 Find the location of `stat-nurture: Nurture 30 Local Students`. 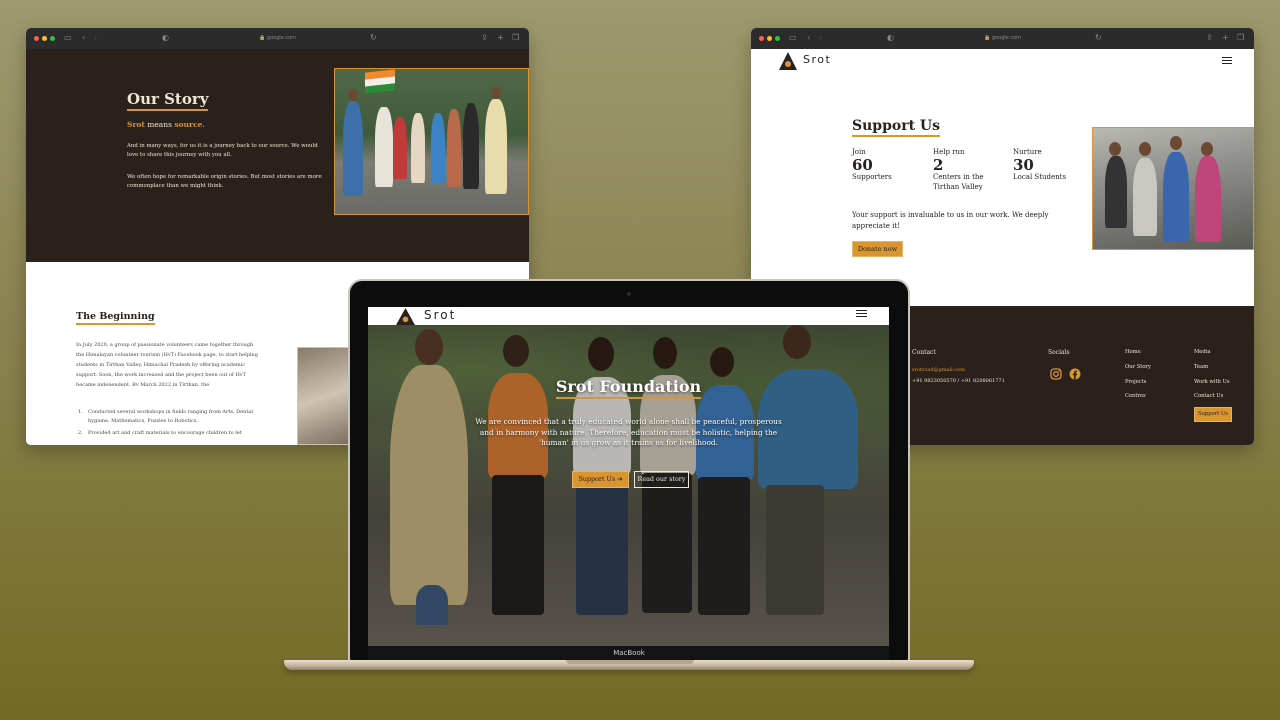

stat-nurture: Nurture 30 Local Students is located at coordinates (1048, 165).